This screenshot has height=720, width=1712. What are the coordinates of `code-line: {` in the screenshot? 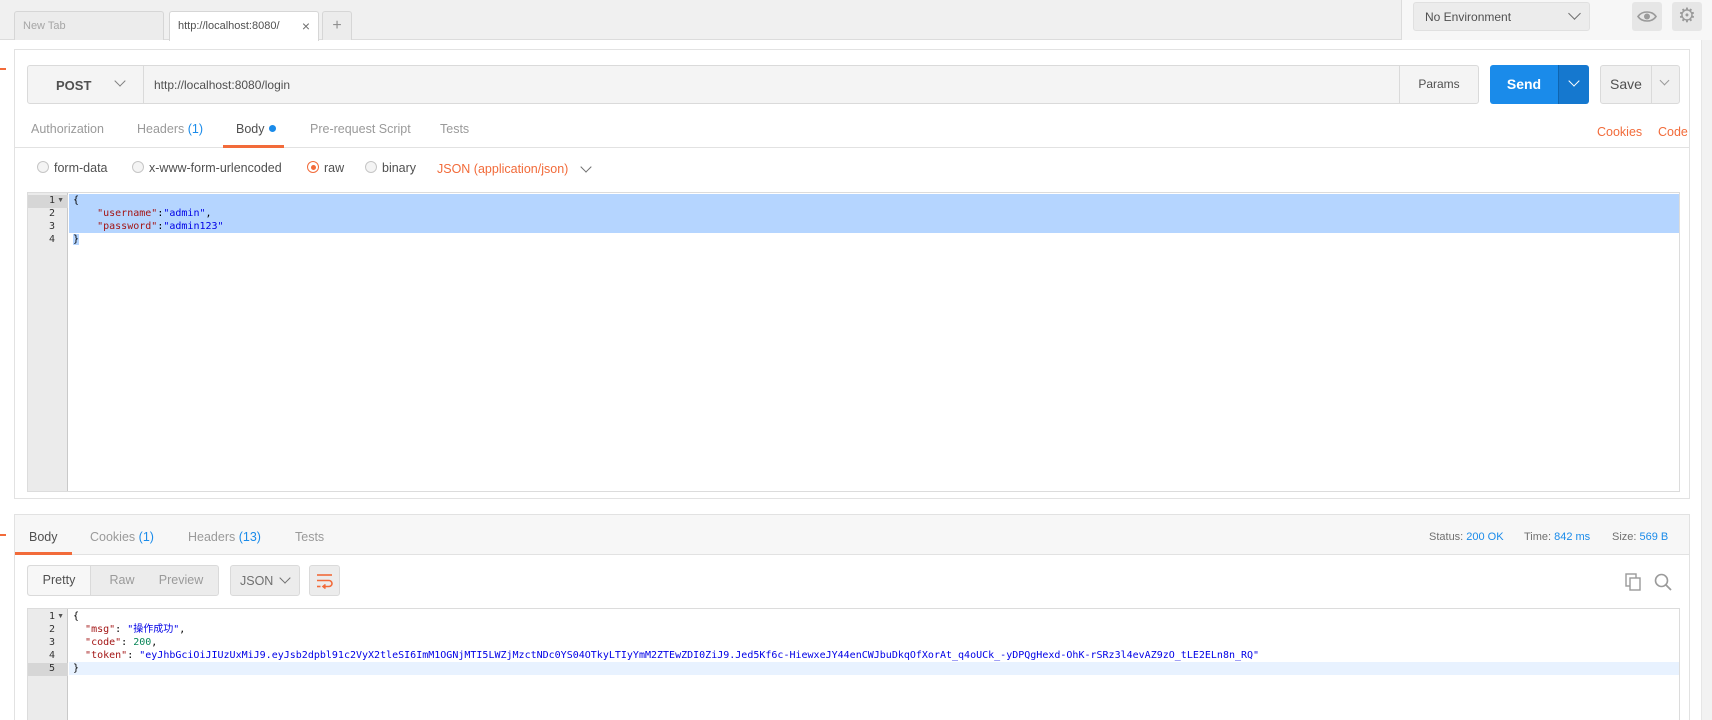 It's located at (874, 616).